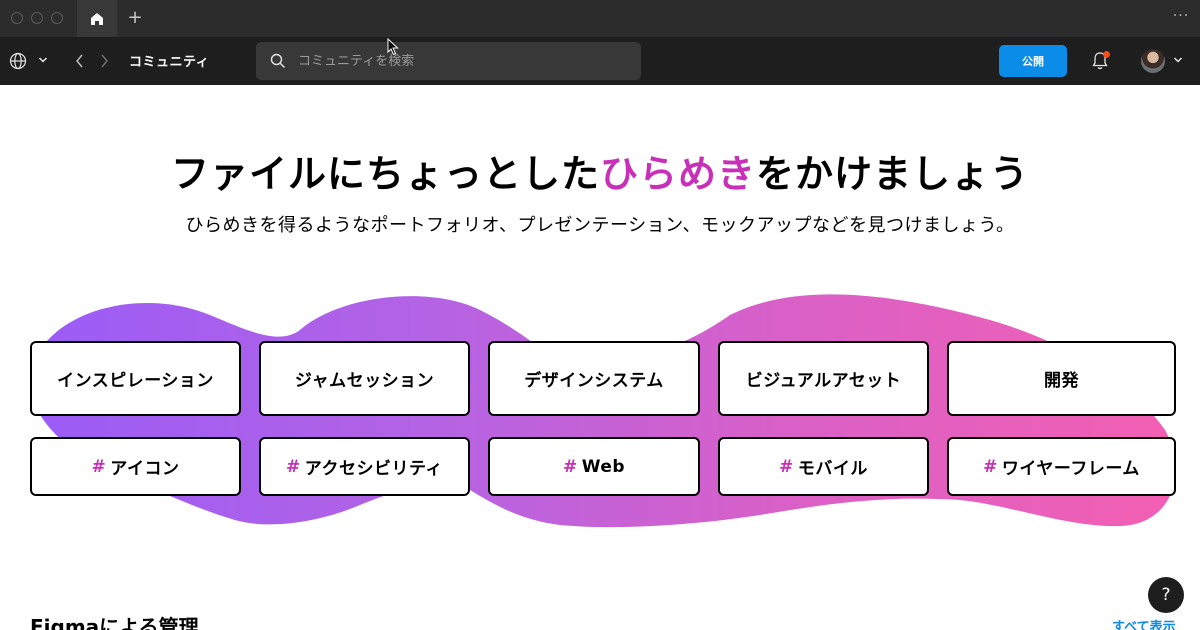 This screenshot has width=1200, height=630. I want to click on back-arrow-icon, so click(80, 61).